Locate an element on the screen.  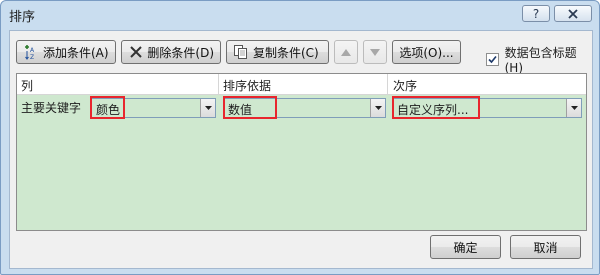
ok-button: 确定 is located at coordinates (465, 247).